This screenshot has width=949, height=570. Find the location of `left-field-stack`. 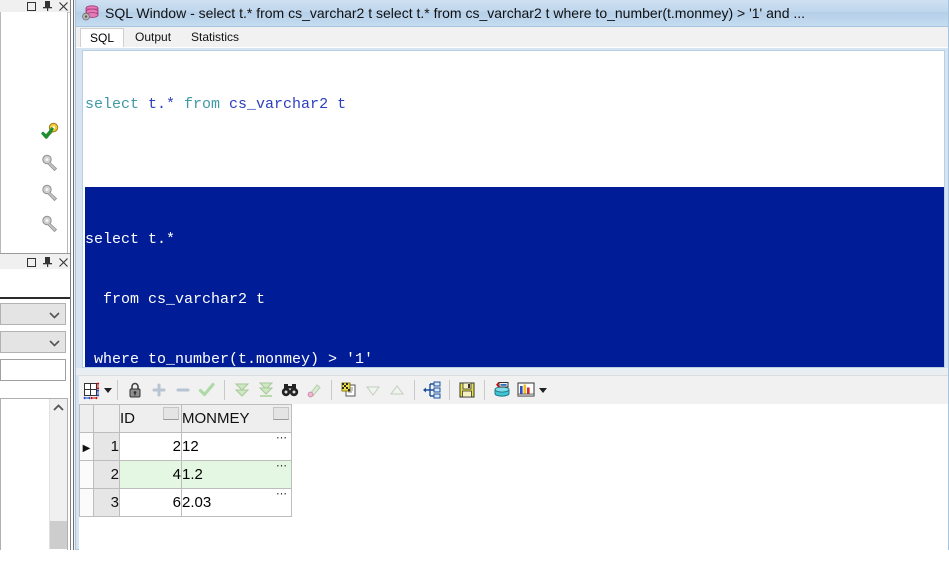

left-field-stack is located at coordinates (35, 342).